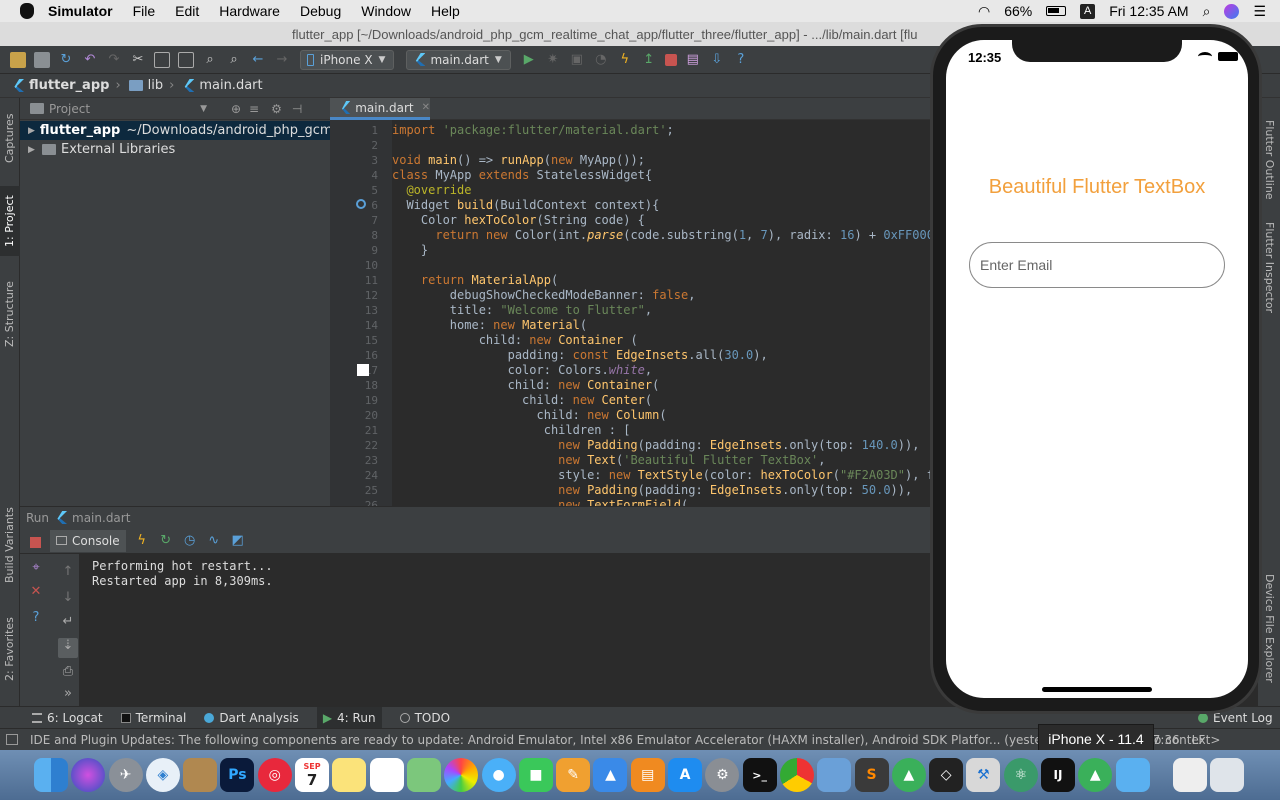 The image size is (1280, 800). Describe the element at coordinates (237, 775) in the screenshot. I see `photoshop-icon: Ps` at that location.